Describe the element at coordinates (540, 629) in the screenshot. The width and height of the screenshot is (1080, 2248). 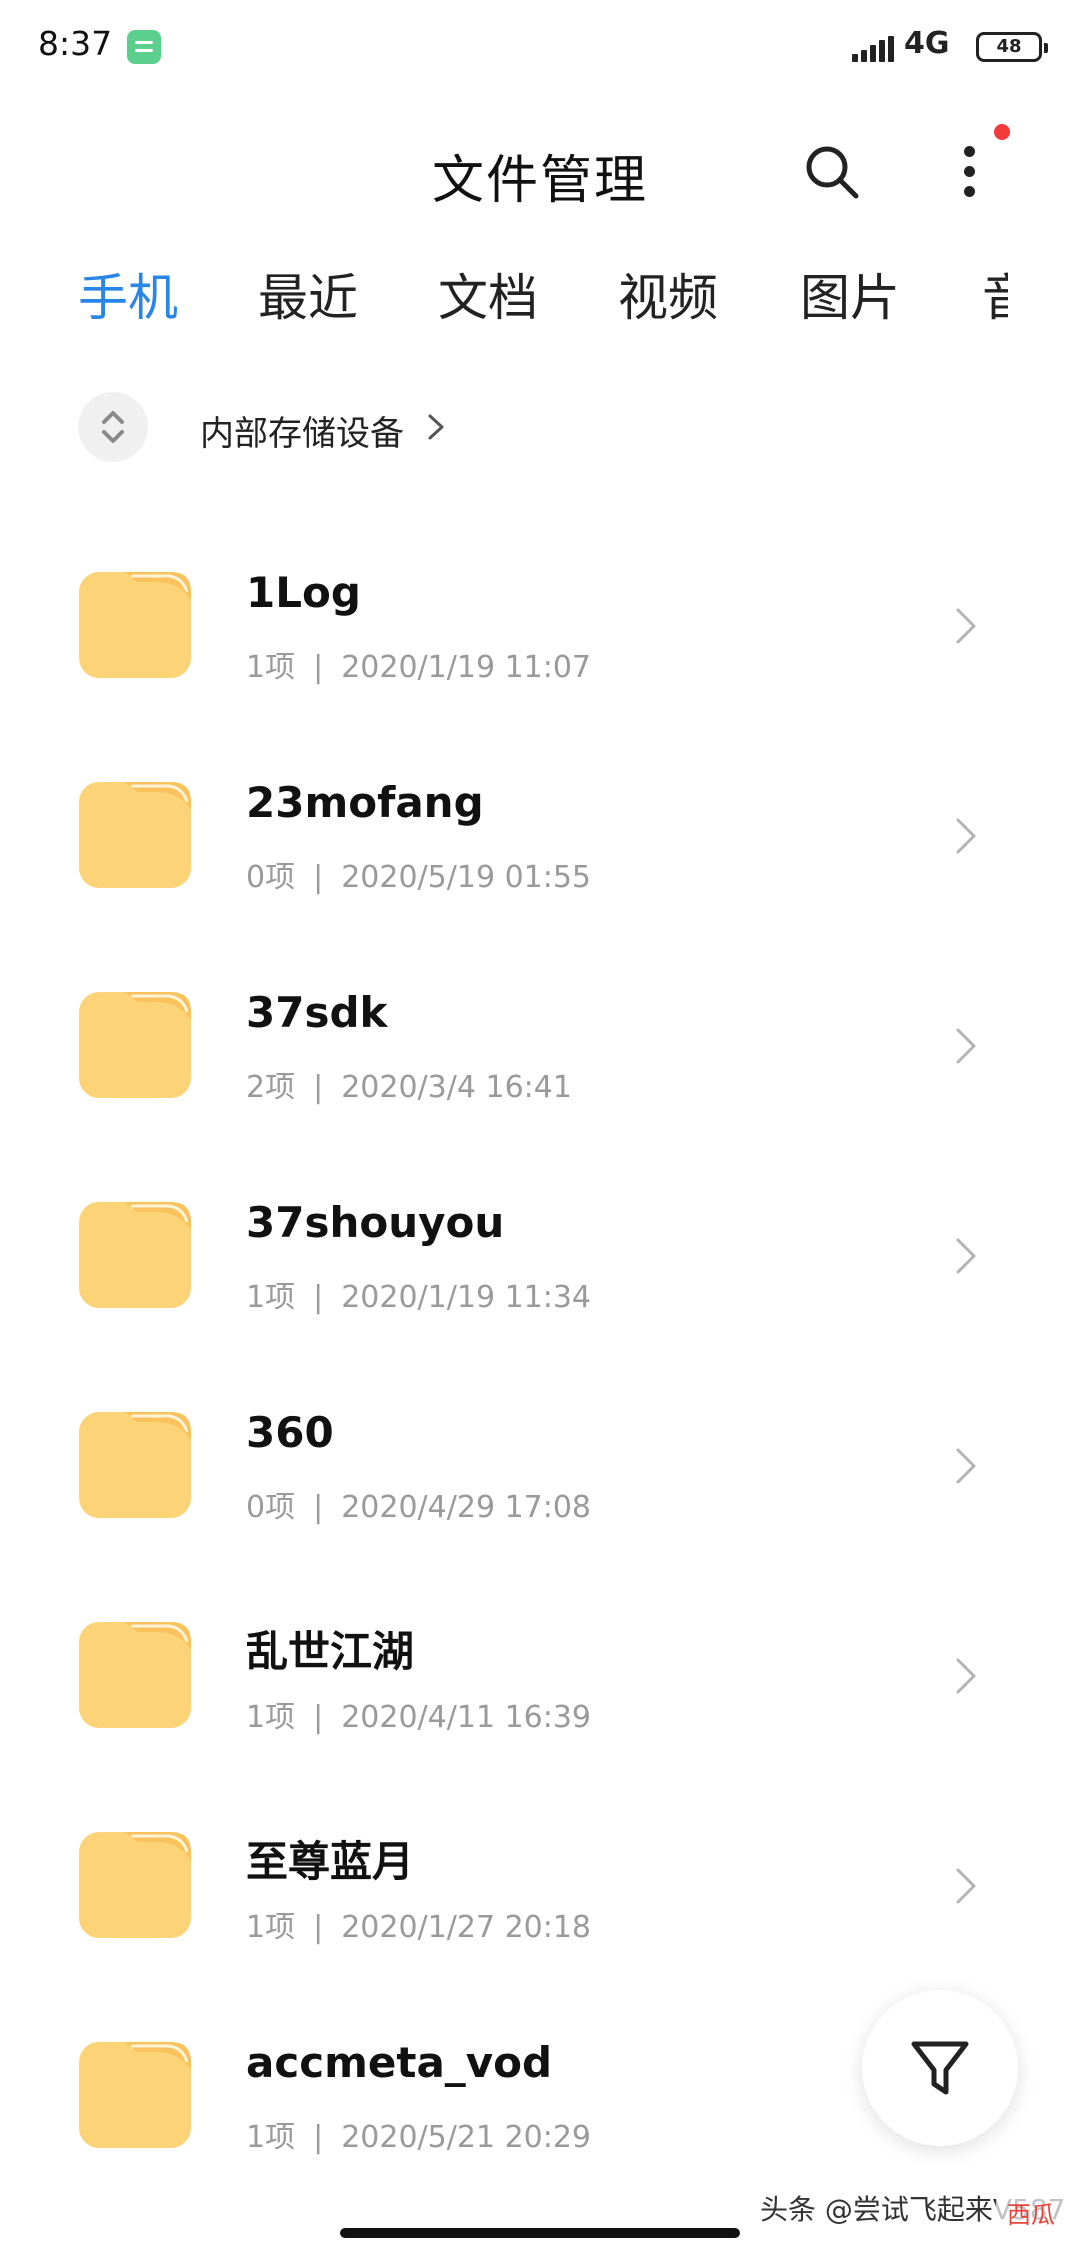
I see `file-row: 1Log 1项 | 2020/1/19 11:07` at that location.